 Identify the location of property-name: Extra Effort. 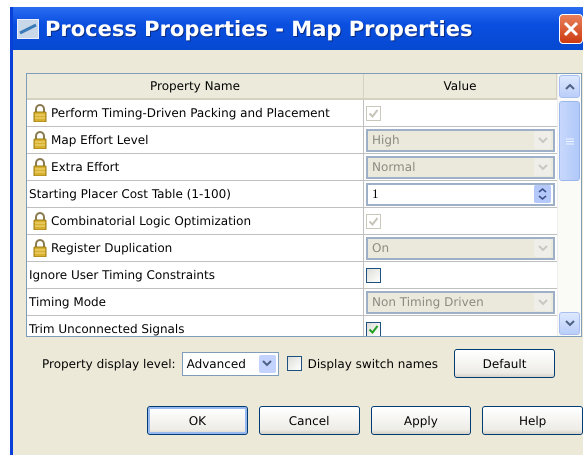
(195, 167).